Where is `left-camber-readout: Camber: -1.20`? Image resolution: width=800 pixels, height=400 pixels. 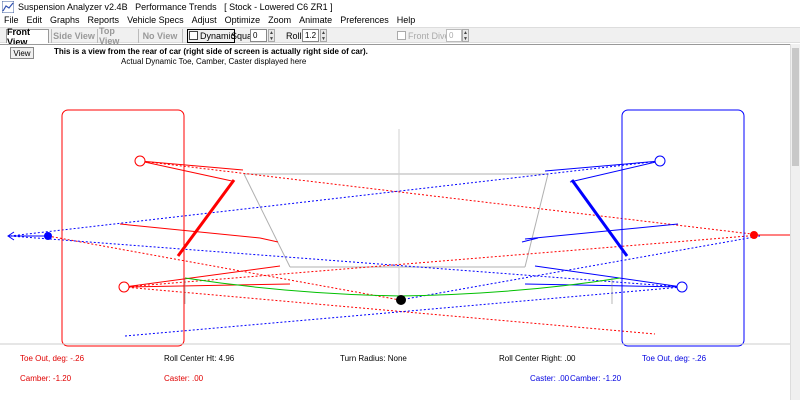
left-camber-readout: Camber: -1.20 is located at coordinates (46, 378).